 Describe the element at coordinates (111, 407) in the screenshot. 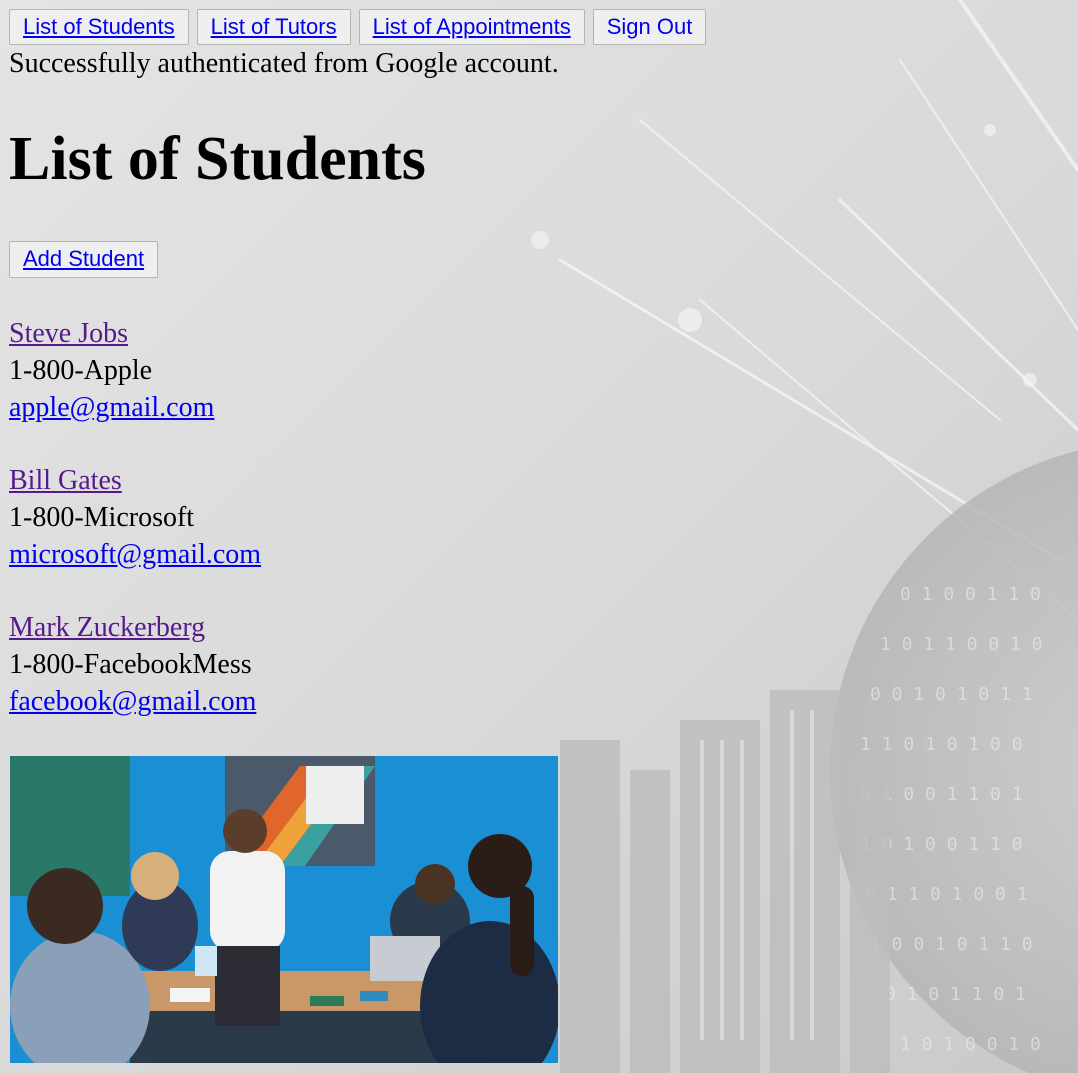

I see `student-email-link: apple@gmail.com` at that location.